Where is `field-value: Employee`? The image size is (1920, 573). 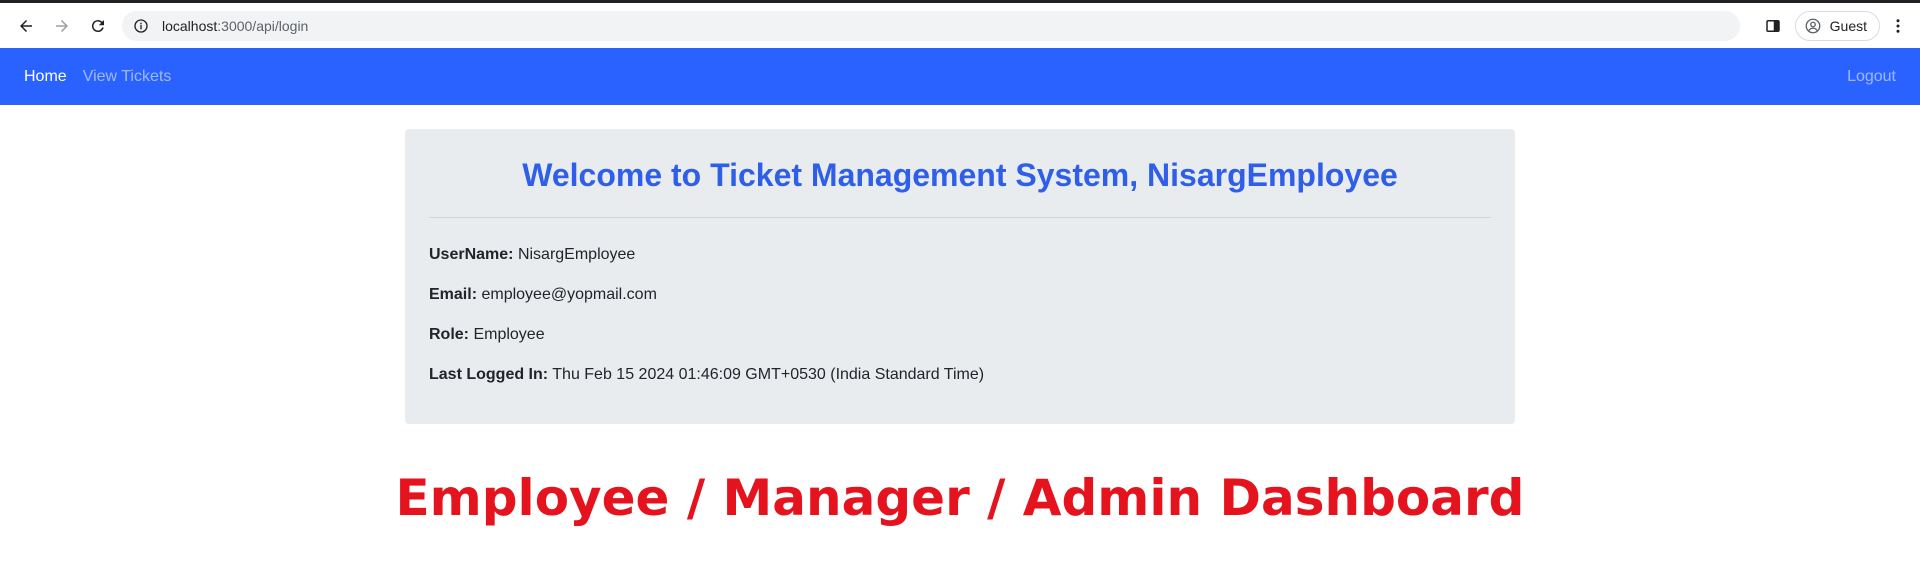
field-value: Employee is located at coordinates (509, 334).